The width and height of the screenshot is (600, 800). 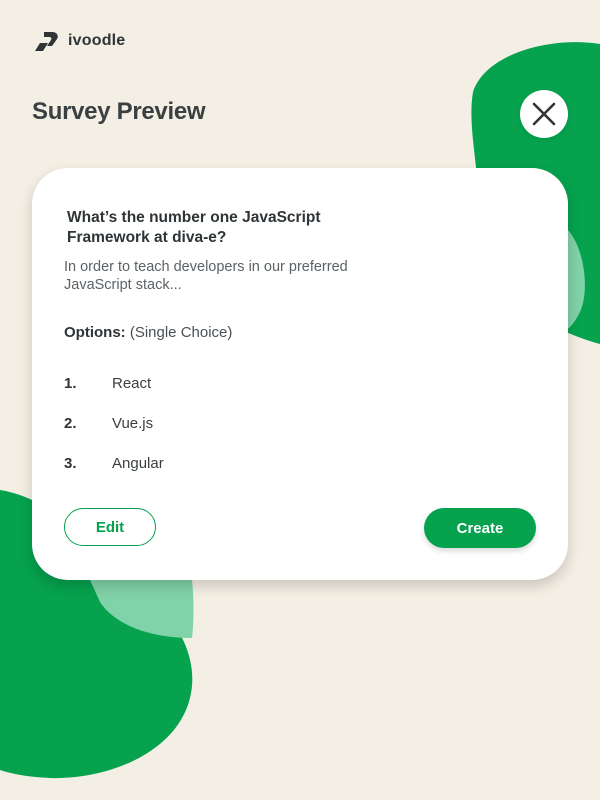 What do you see at coordinates (480, 528) in the screenshot?
I see `create-button: Create` at bounding box center [480, 528].